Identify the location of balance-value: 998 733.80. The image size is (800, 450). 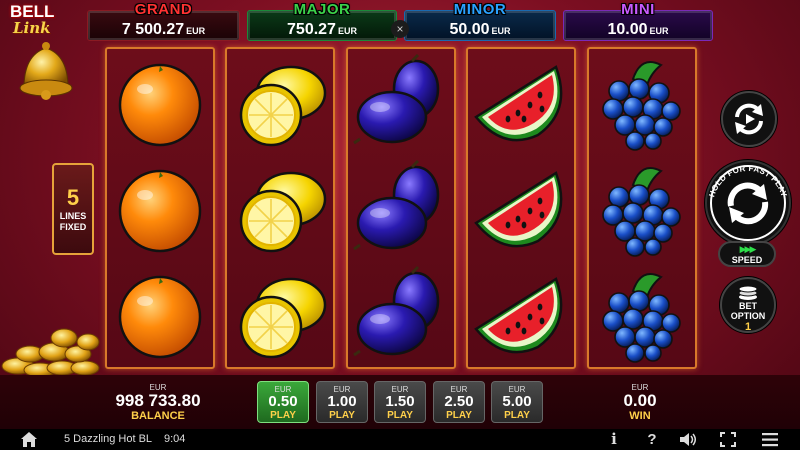
(158, 400).